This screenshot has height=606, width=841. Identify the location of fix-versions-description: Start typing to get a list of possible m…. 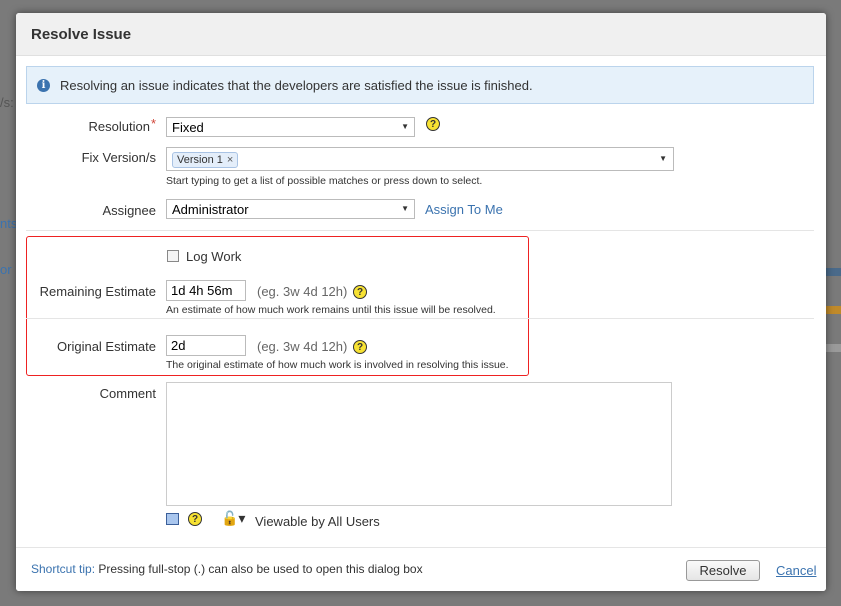
(324, 181).